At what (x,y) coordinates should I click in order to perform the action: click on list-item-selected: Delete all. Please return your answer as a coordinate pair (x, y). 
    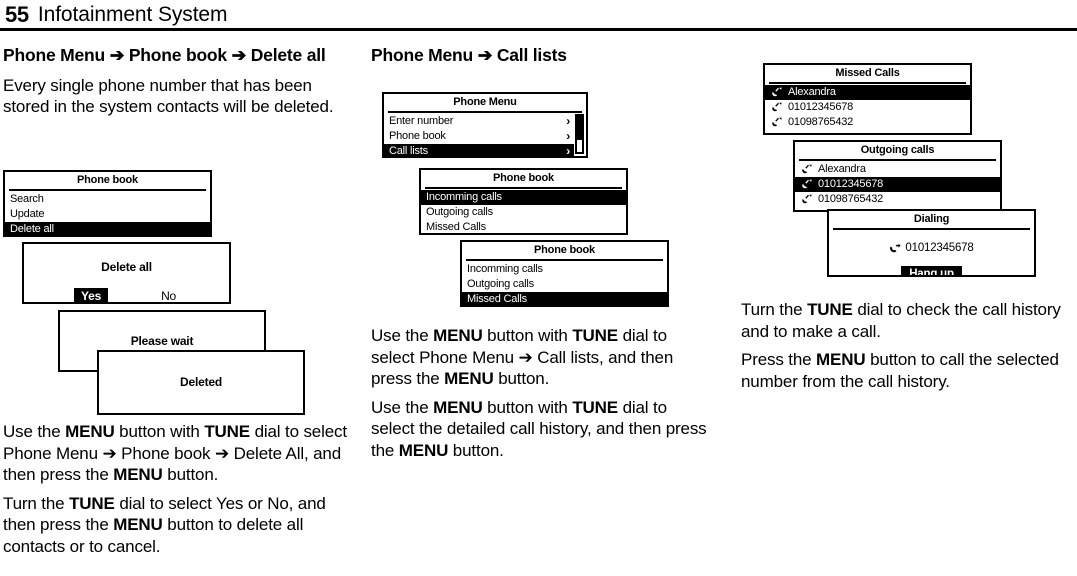
    Looking at the image, I should click on (107, 228).